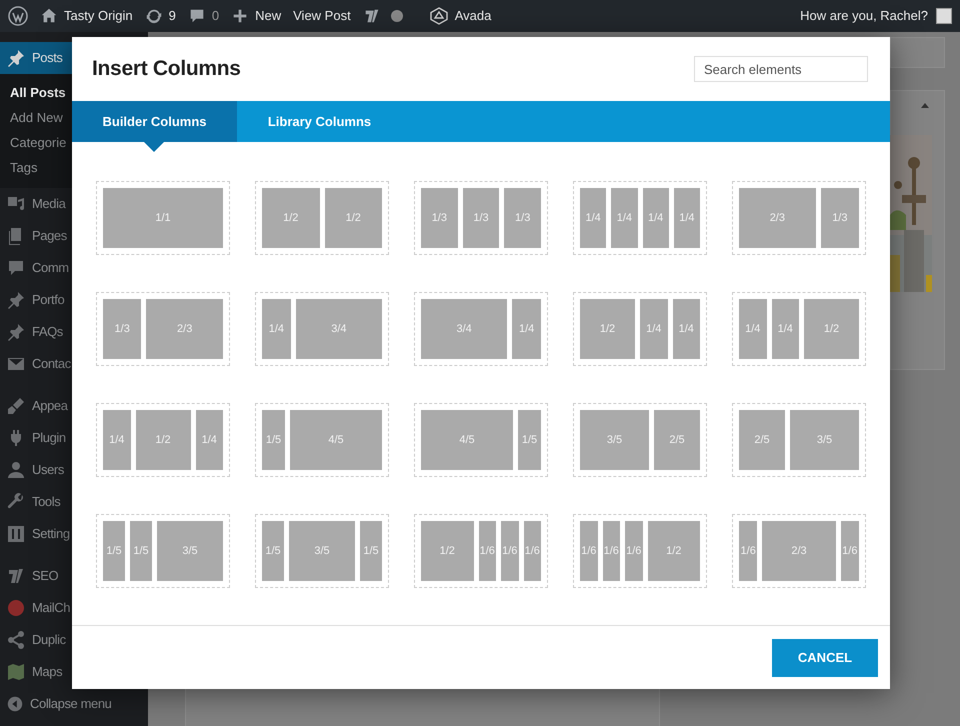 This screenshot has height=726, width=960. What do you see at coordinates (163, 218) in the screenshot?
I see `column-block: 1/1` at bounding box center [163, 218].